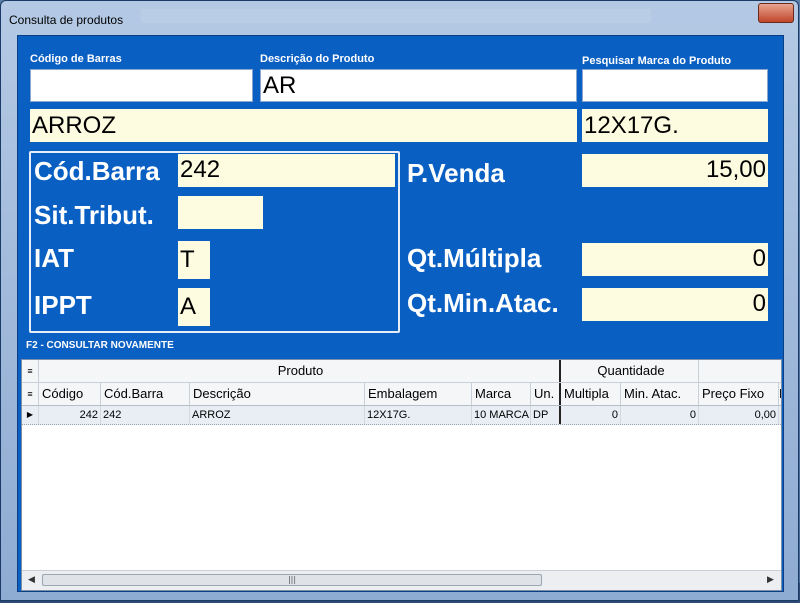 This screenshot has width=800, height=603. I want to click on title-bar: Consulta de produtos, so click(398, 22).